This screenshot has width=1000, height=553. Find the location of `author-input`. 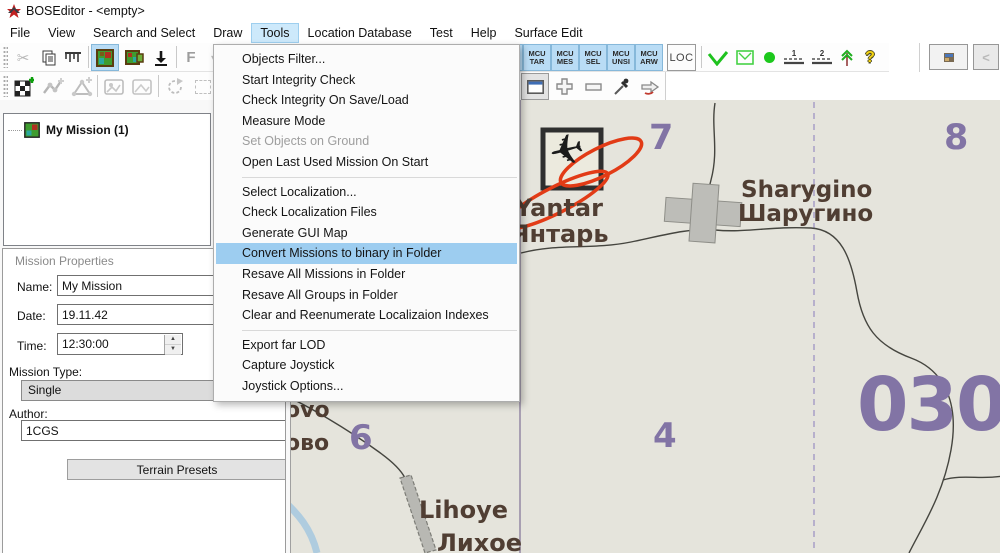

author-input is located at coordinates (153, 430).